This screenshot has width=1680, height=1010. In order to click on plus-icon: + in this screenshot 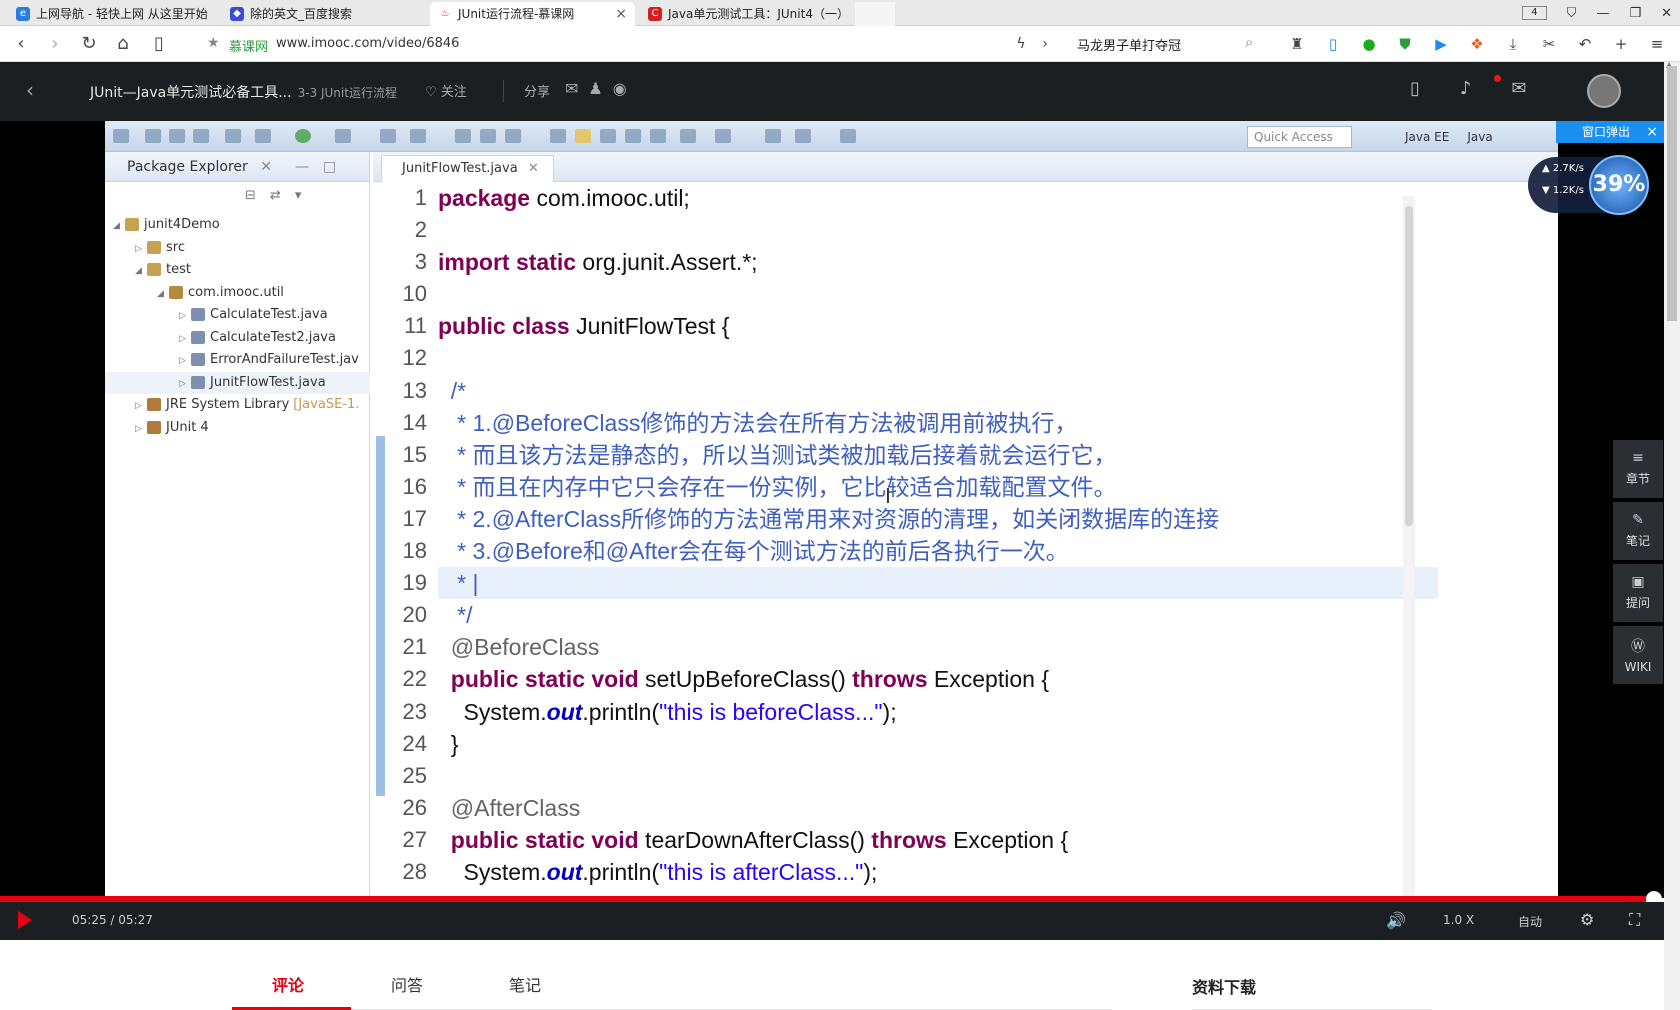, I will do `click(1621, 44)`.